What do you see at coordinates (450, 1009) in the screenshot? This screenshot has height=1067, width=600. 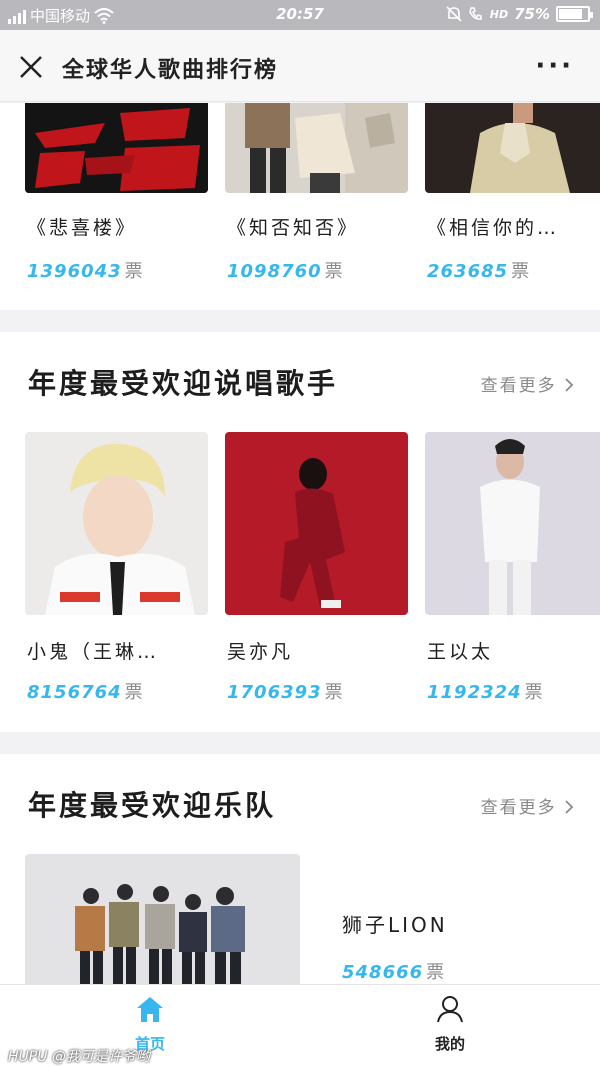 I see `user-icon` at bounding box center [450, 1009].